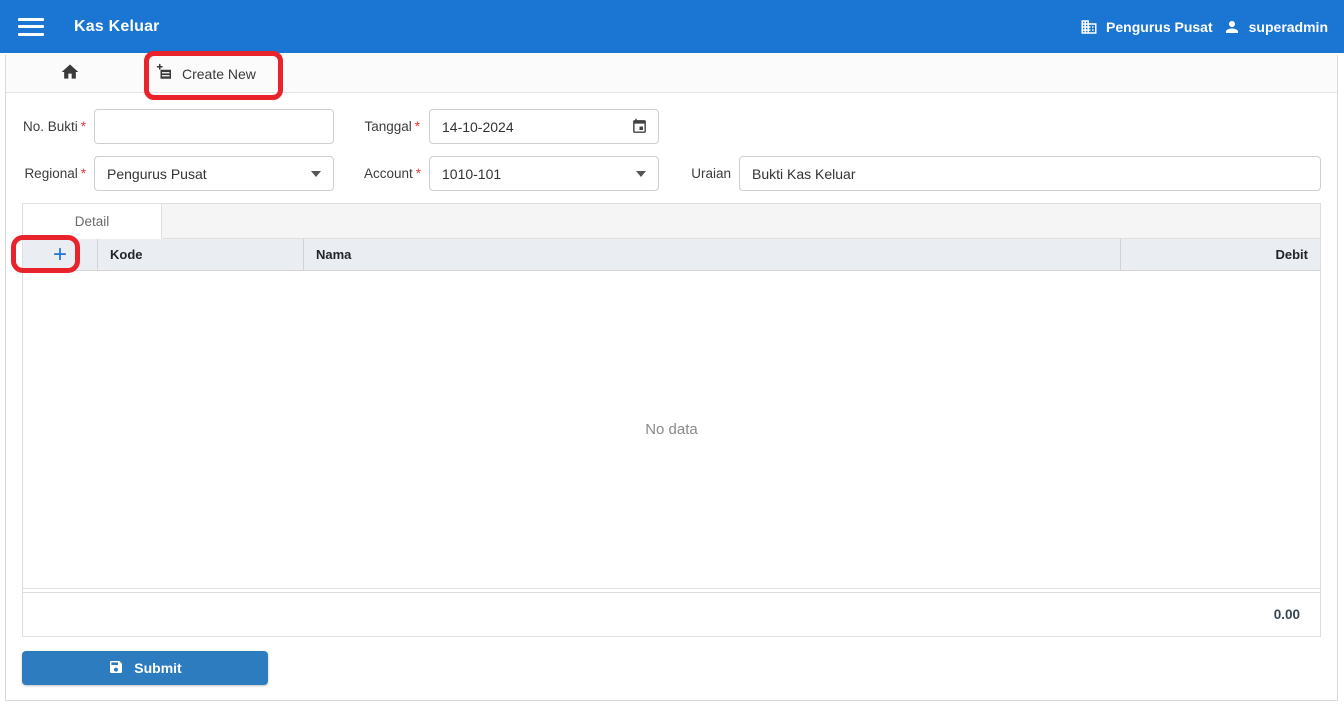 This screenshot has width=1344, height=709. Describe the element at coordinates (165, 73) in the screenshot. I see `create-new-icon` at that location.